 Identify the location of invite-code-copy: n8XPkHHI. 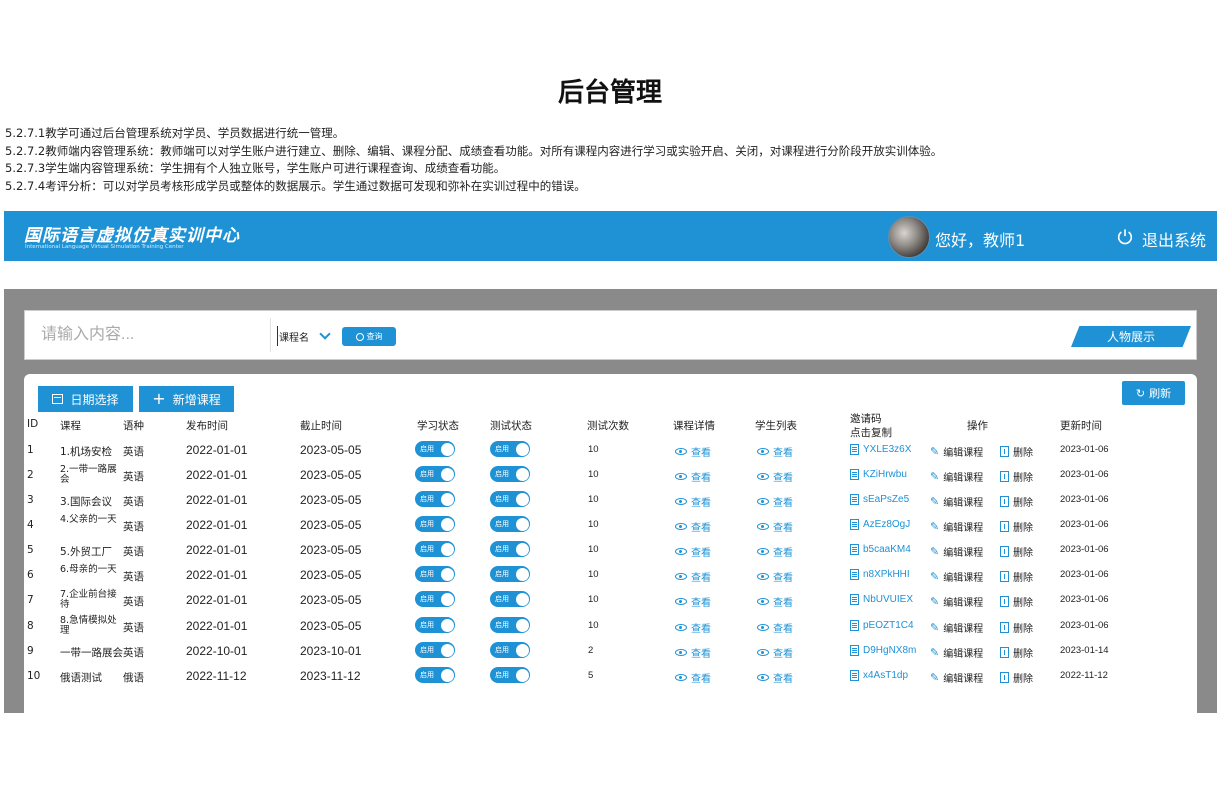
(880, 574).